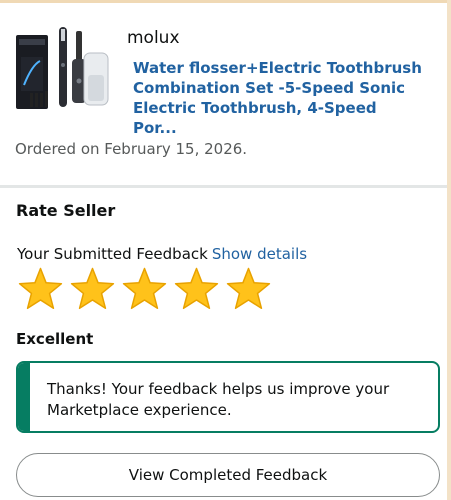 This screenshot has height=500, width=451. Describe the element at coordinates (66, 210) in the screenshot. I see `rate-seller-heading: Rate Seller` at that location.